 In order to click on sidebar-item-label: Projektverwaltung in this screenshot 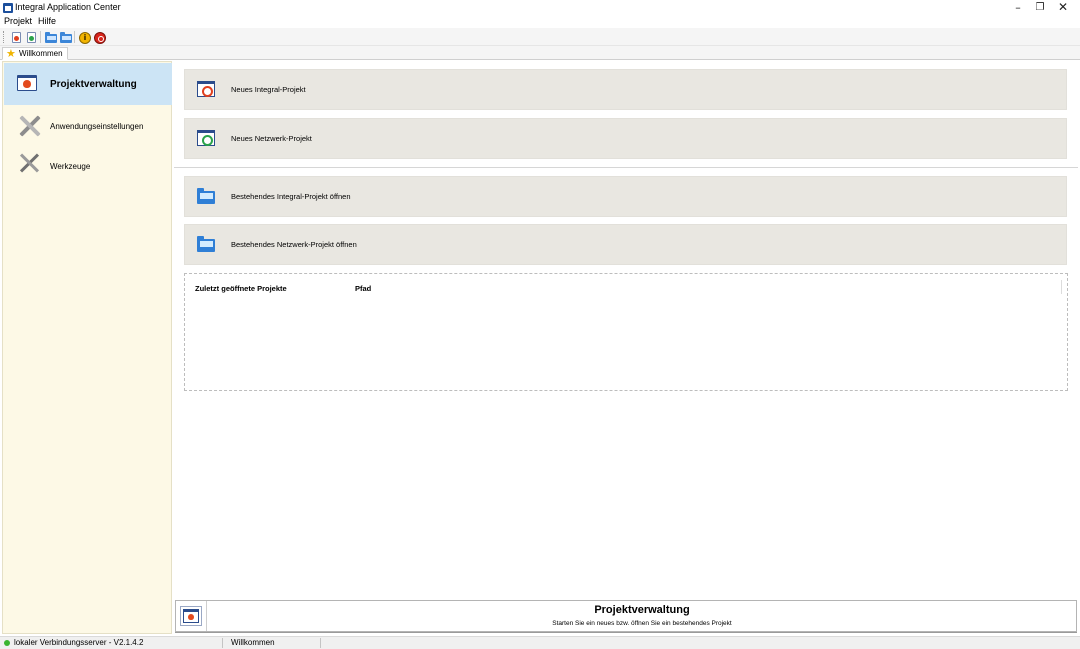, I will do `click(93, 84)`.